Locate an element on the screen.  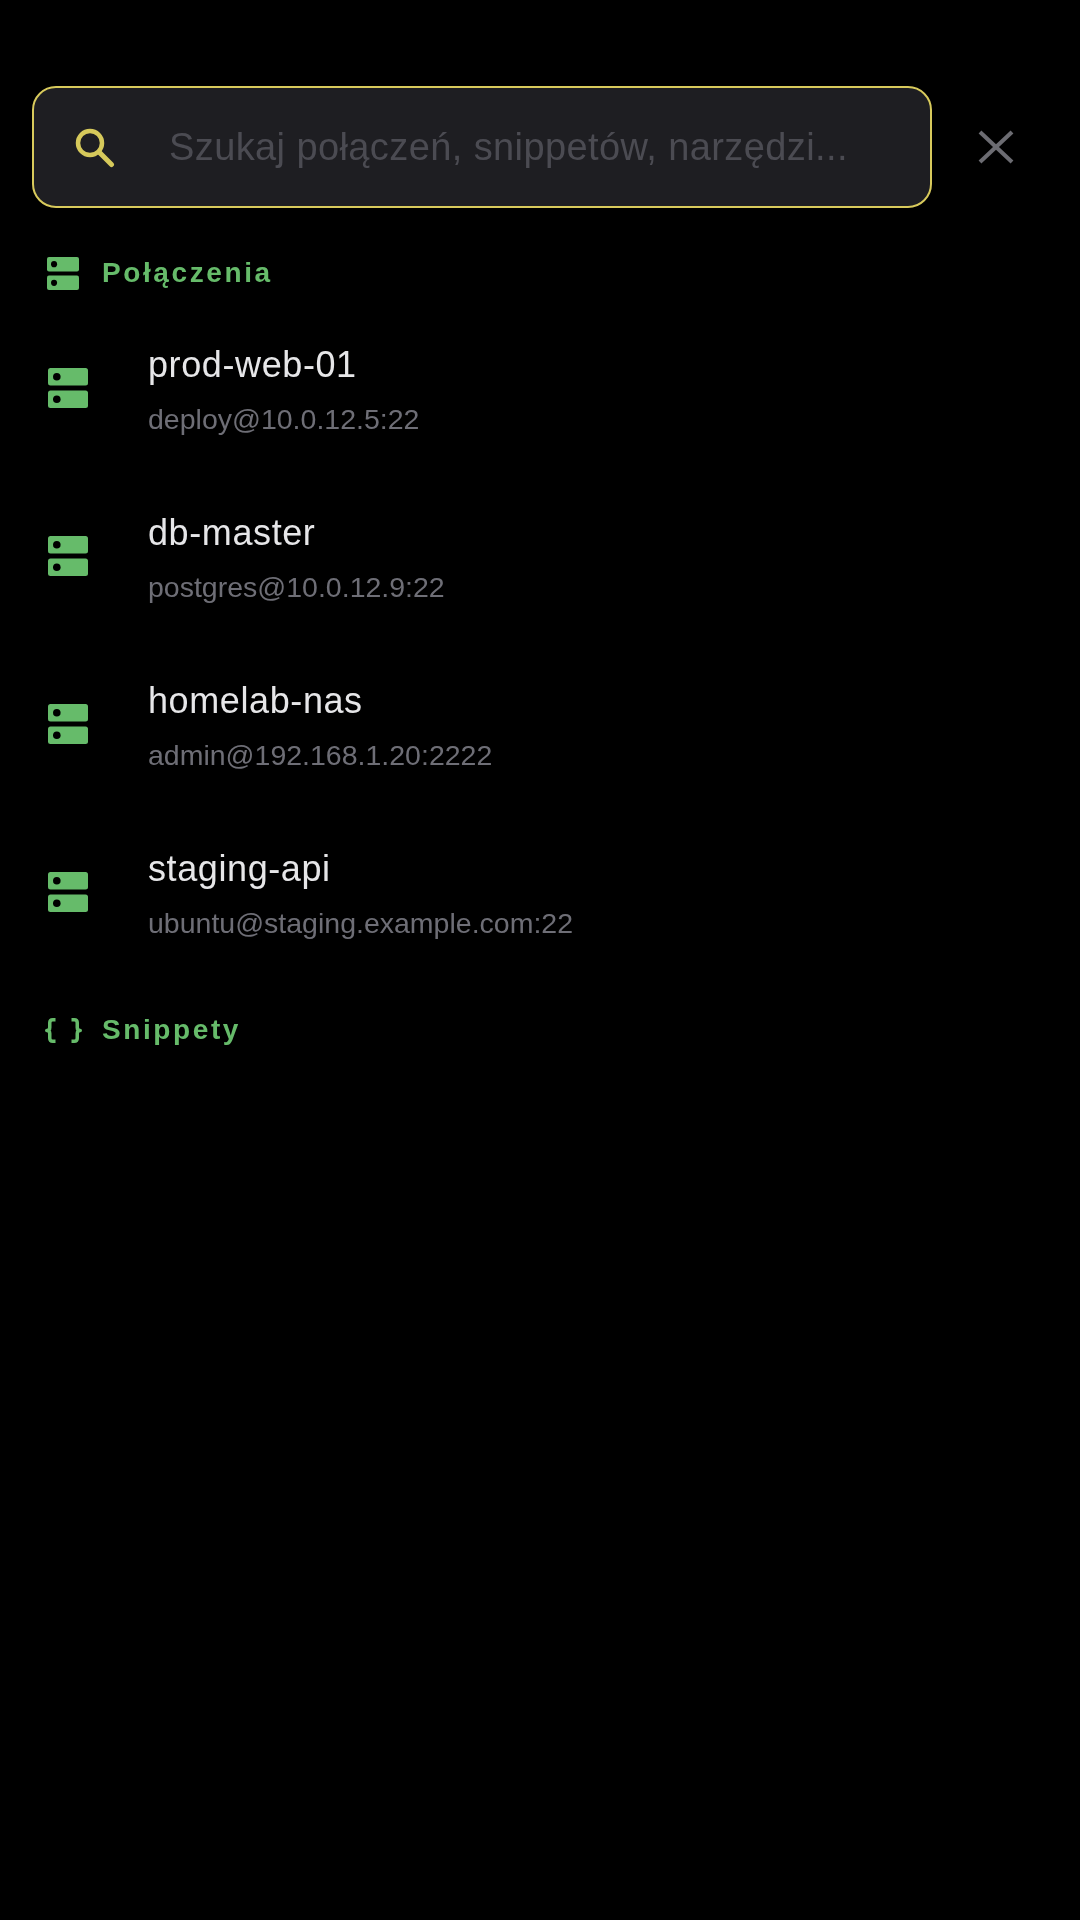
connection-item: homelab-nas admin@192.168.1.20:2222 is located at coordinates (540, 724).